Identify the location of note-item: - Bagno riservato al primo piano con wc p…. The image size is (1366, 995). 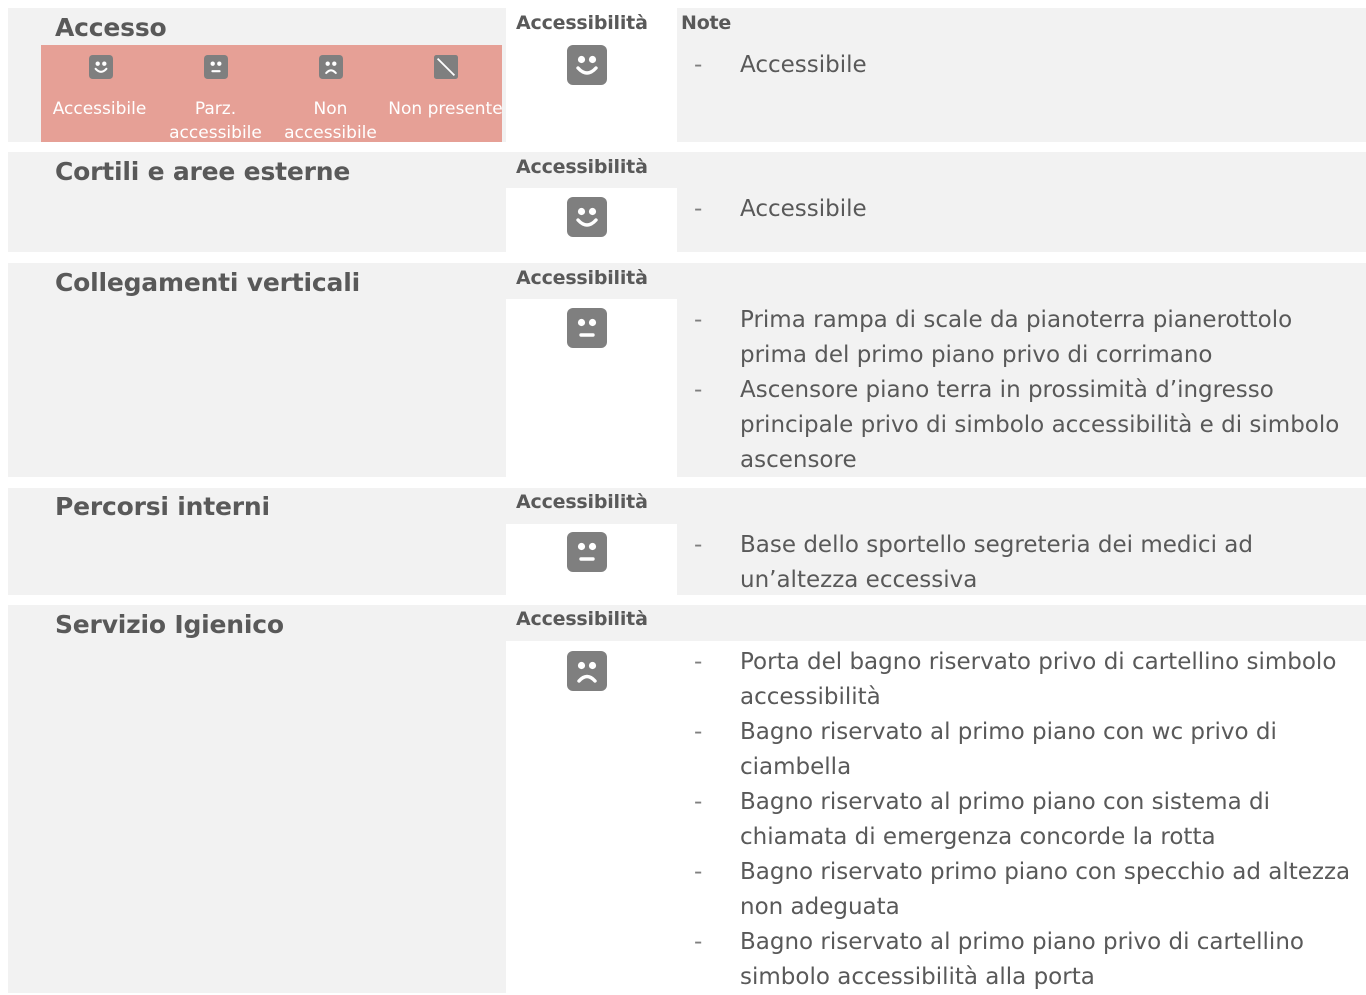
(985, 749).